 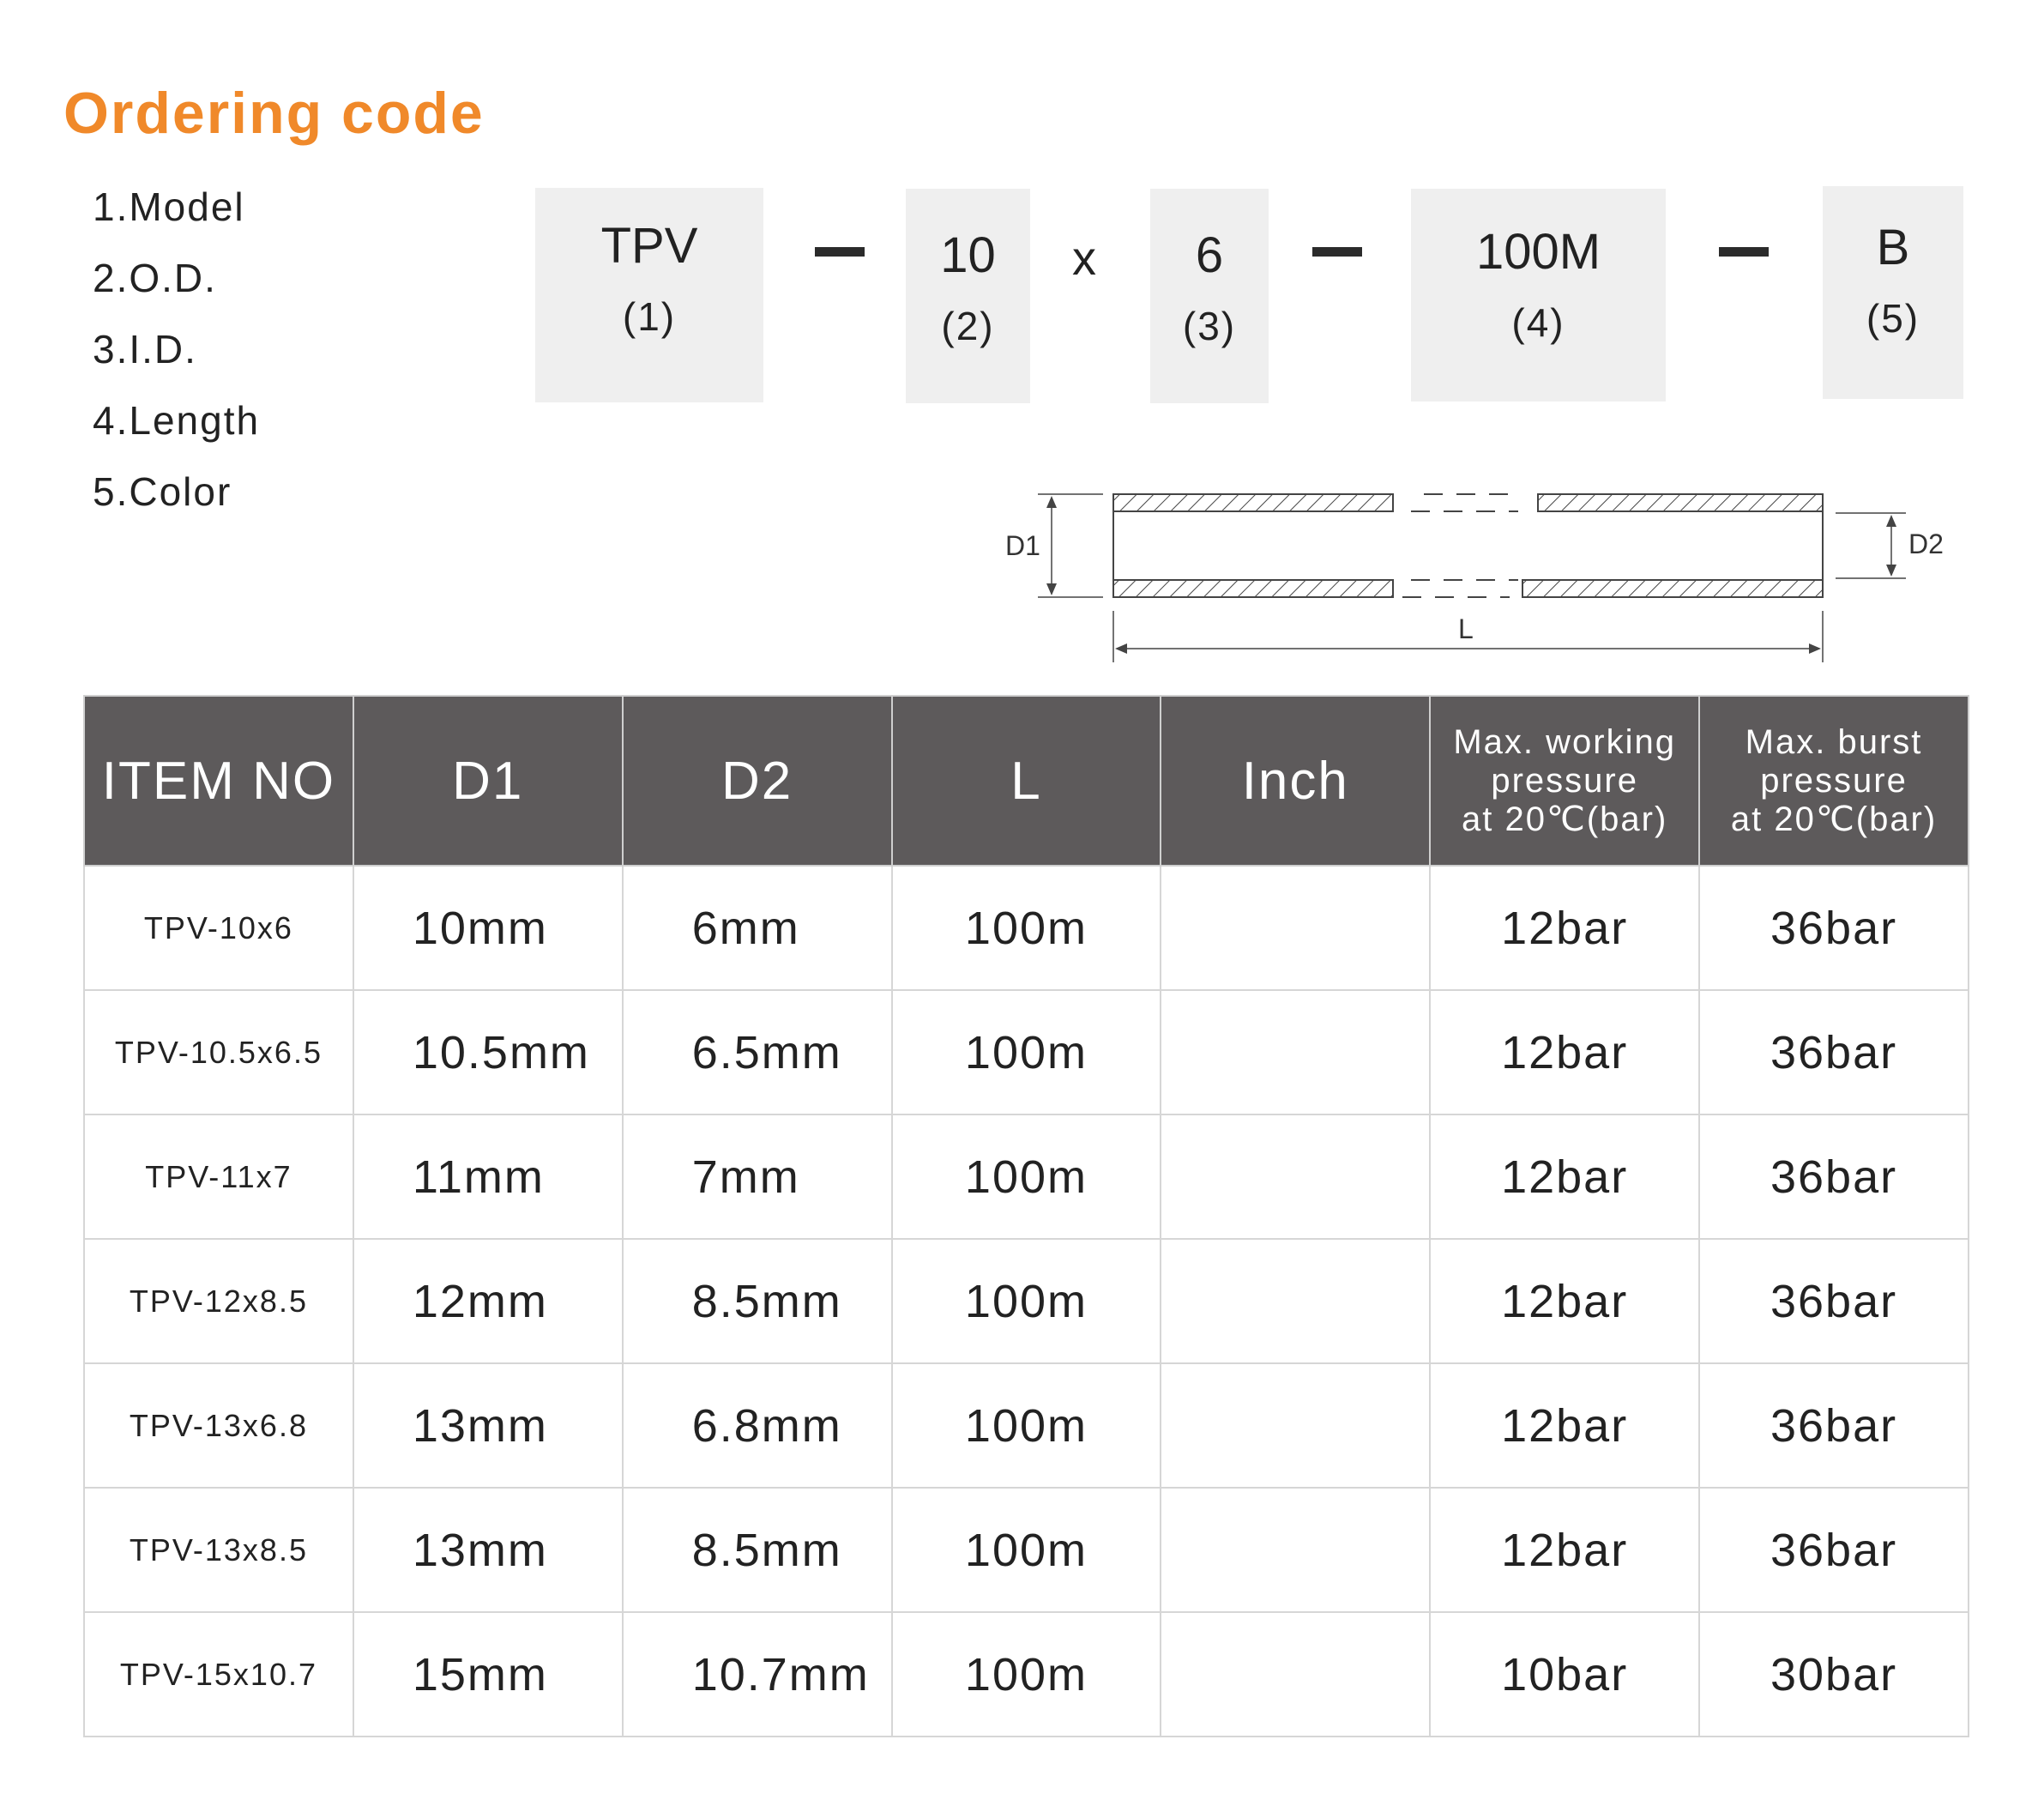 I want to click on cell-item-no: TPV-15x10.7, so click(x=218, y=1674).